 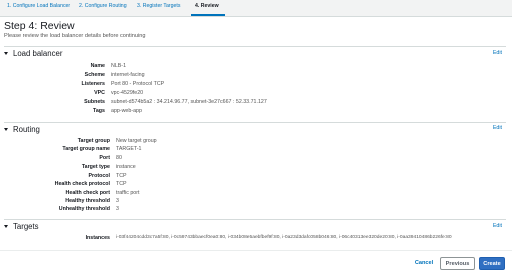 I want to click on create-button: Create, so click(x=492, y=263).